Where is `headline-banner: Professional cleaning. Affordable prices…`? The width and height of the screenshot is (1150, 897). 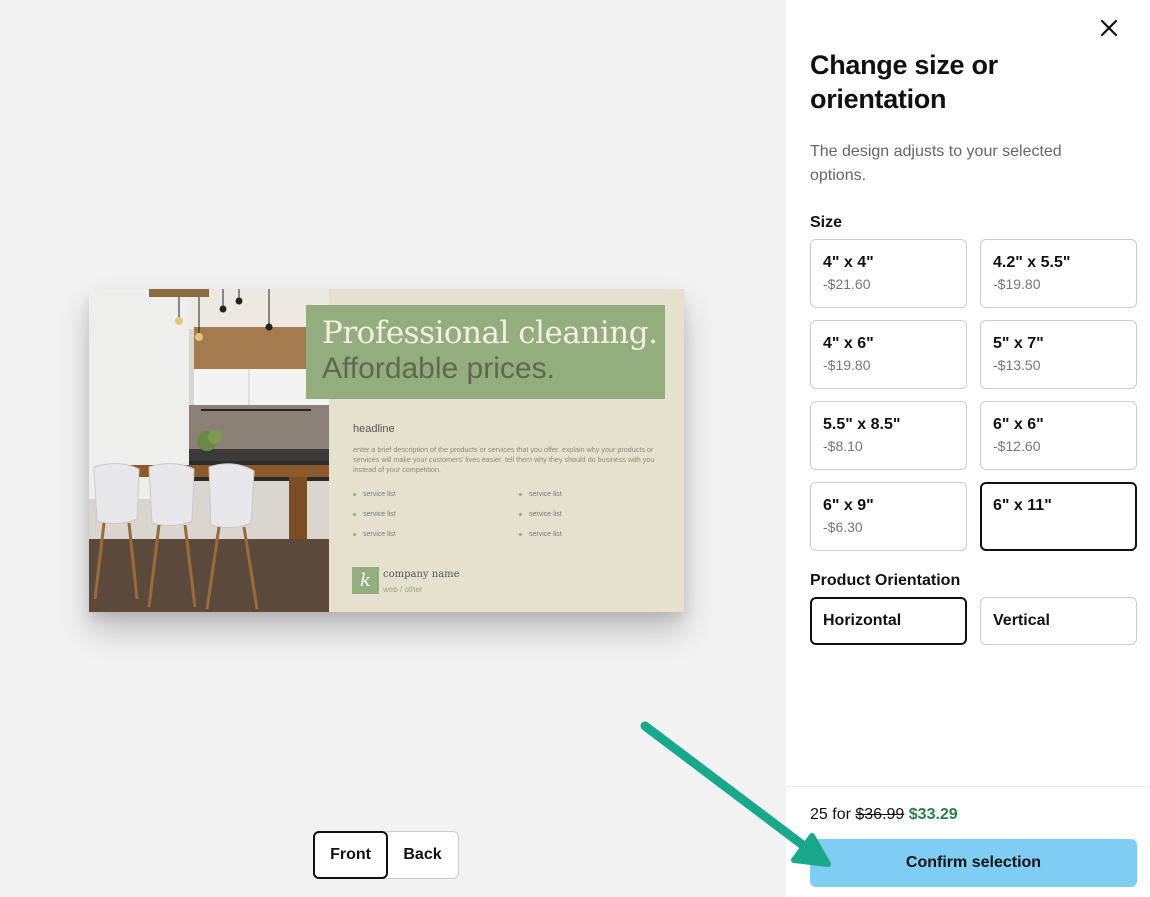
headline-banner: Professional cleaning. Affordable prices… is located at coordinates (485, 352).